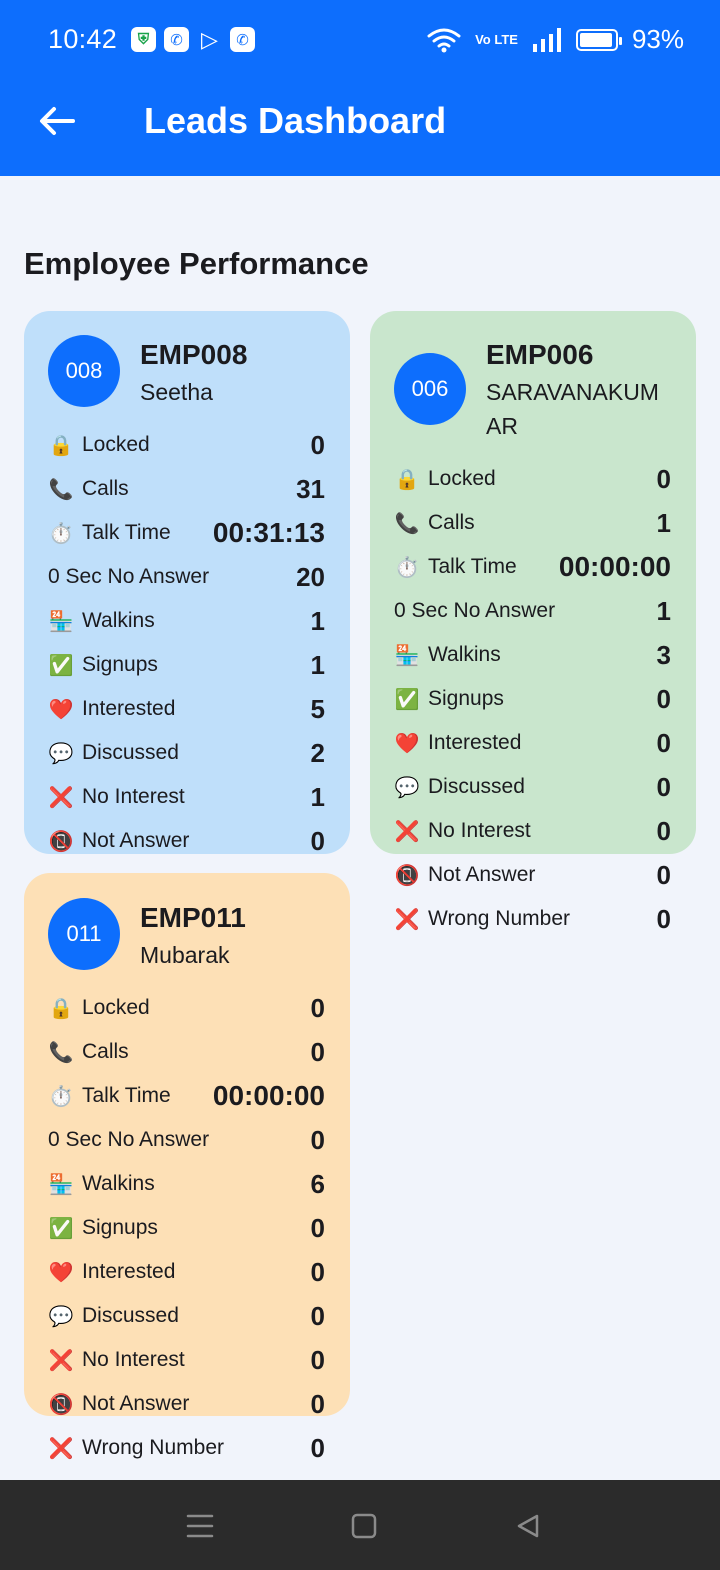  Describe the element at coordinates (268, 1095) in the screenshot. I see `metric-value: 00:00:00` at that location.